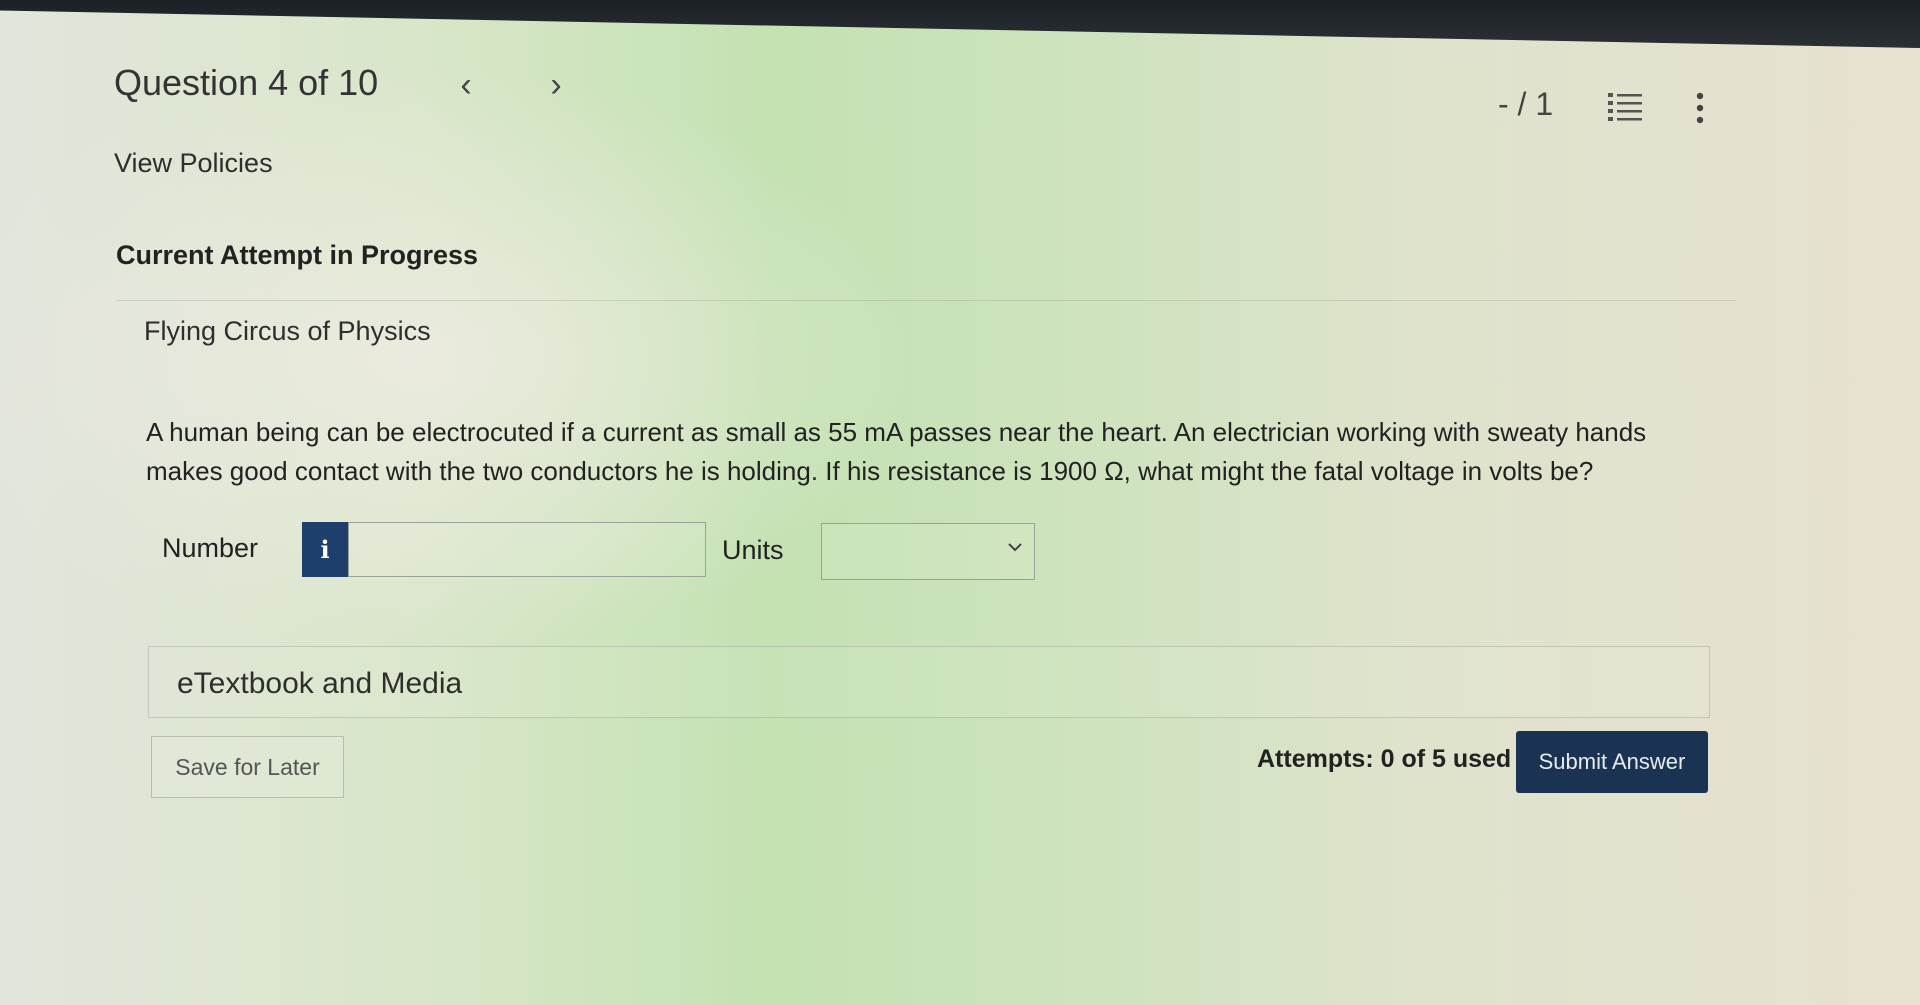 The width and height of the screenshot is (1920, 1005). I want to click on etextbook-label: eTextbook and Media, so click(320, 683).